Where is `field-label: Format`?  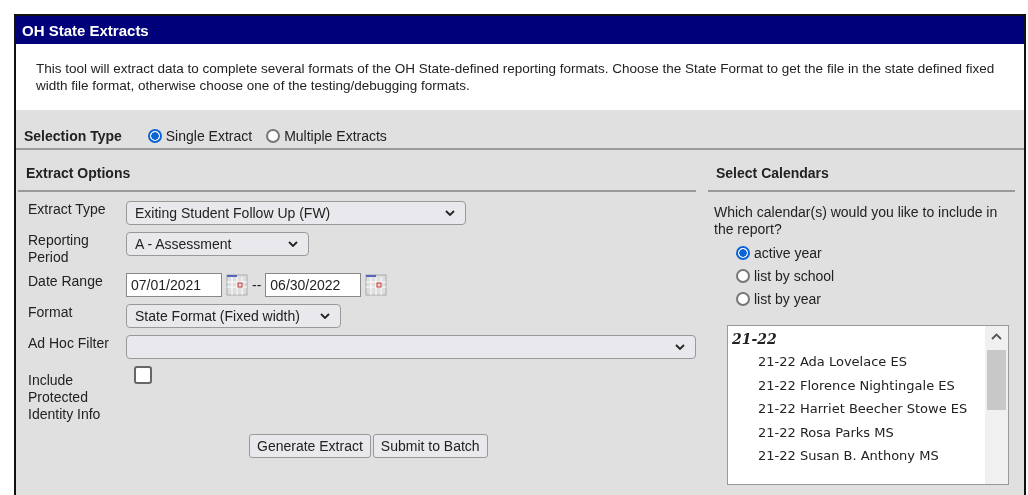 field-label: Format is located at coordinates (51, 313).